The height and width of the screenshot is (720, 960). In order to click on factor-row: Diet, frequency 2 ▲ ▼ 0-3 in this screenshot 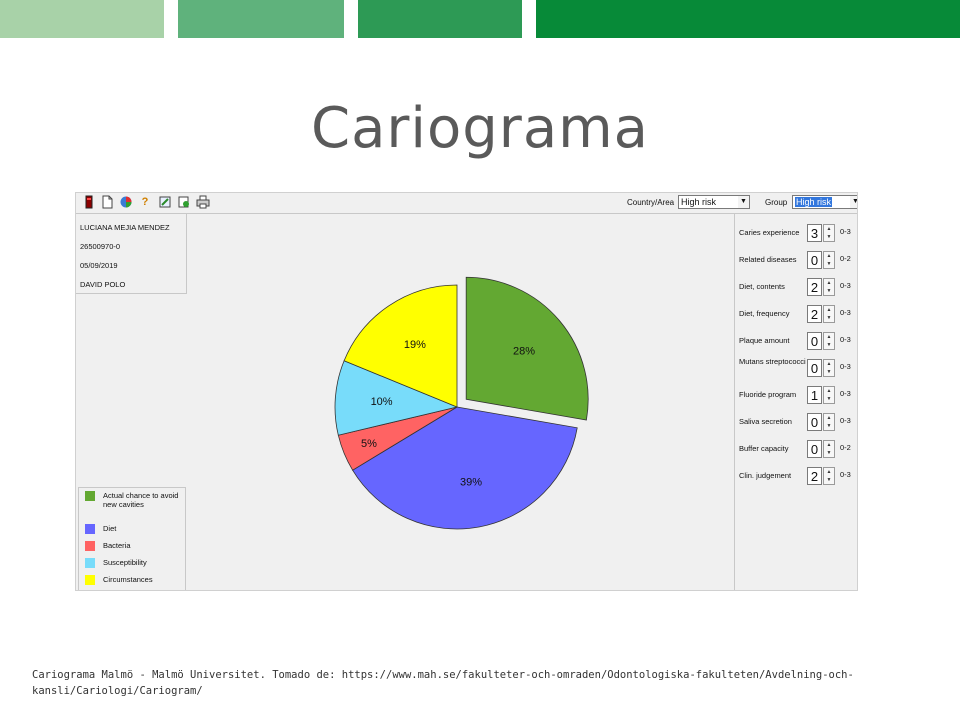, I will do `click(796, 317)`.